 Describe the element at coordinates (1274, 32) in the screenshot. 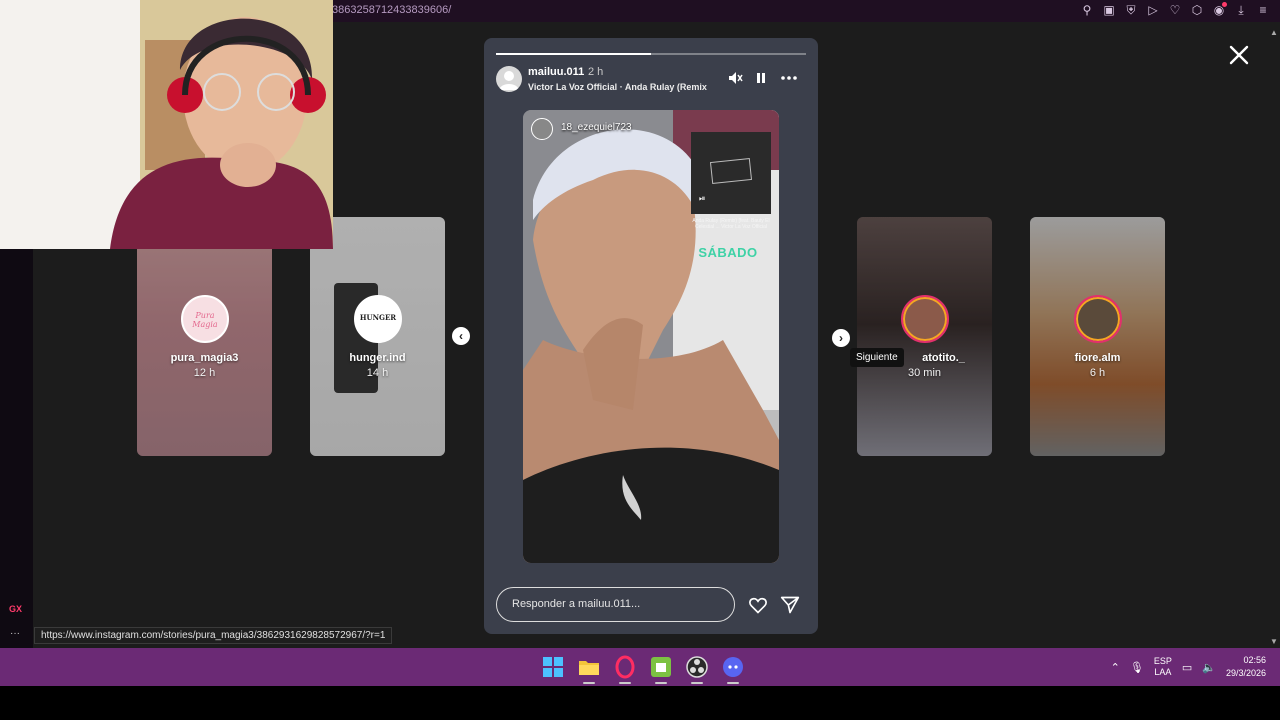

I see `scroll-up-icon: ▲` at that location.